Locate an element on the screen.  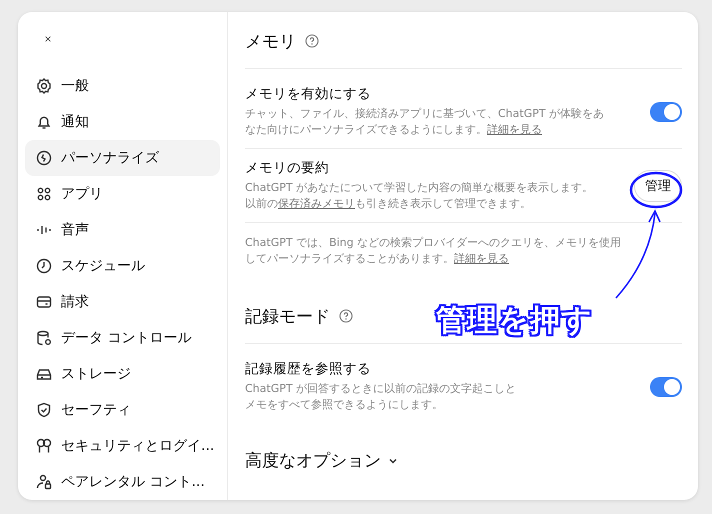
sidebar-item: 音声 is located at coordinates (122, 230).